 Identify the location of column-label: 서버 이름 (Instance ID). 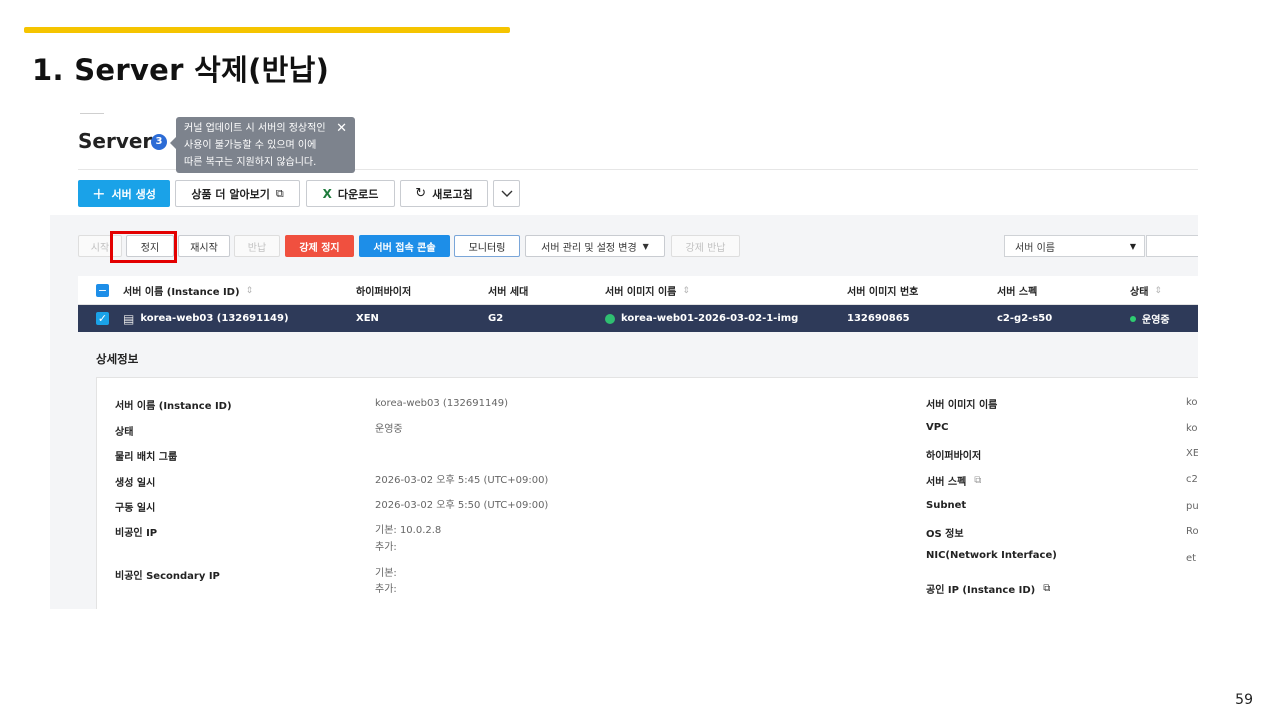
(181, 292).